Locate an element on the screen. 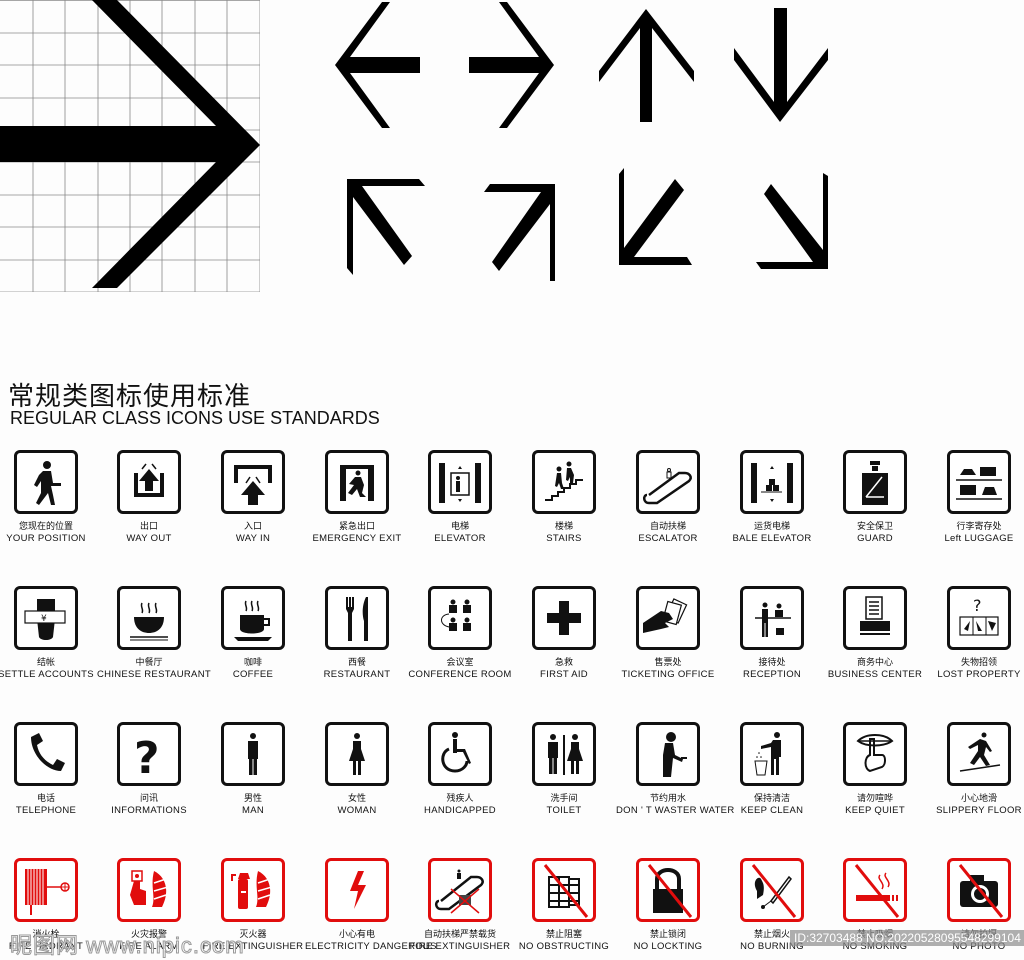  reception-icon-glyph is located at coordinates (773, 619).